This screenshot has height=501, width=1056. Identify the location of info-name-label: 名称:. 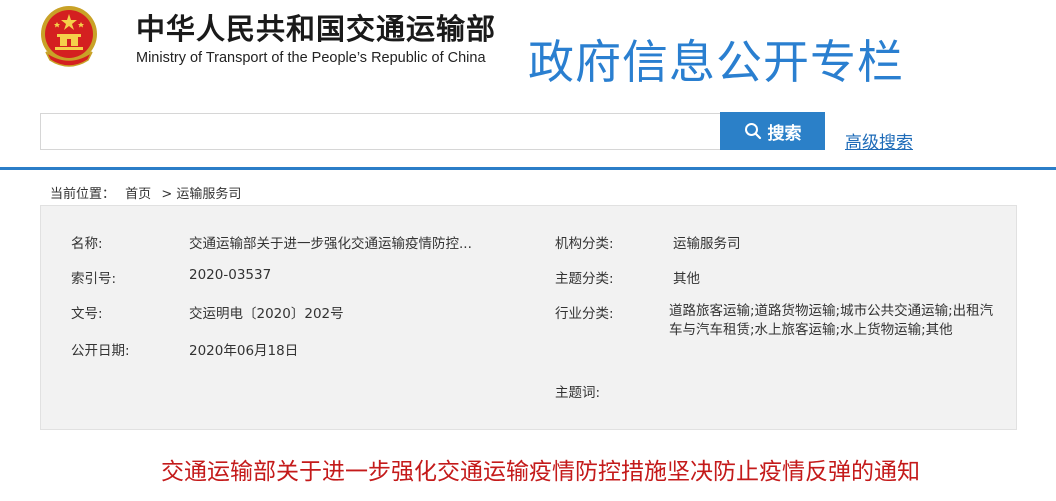
(87, 244).